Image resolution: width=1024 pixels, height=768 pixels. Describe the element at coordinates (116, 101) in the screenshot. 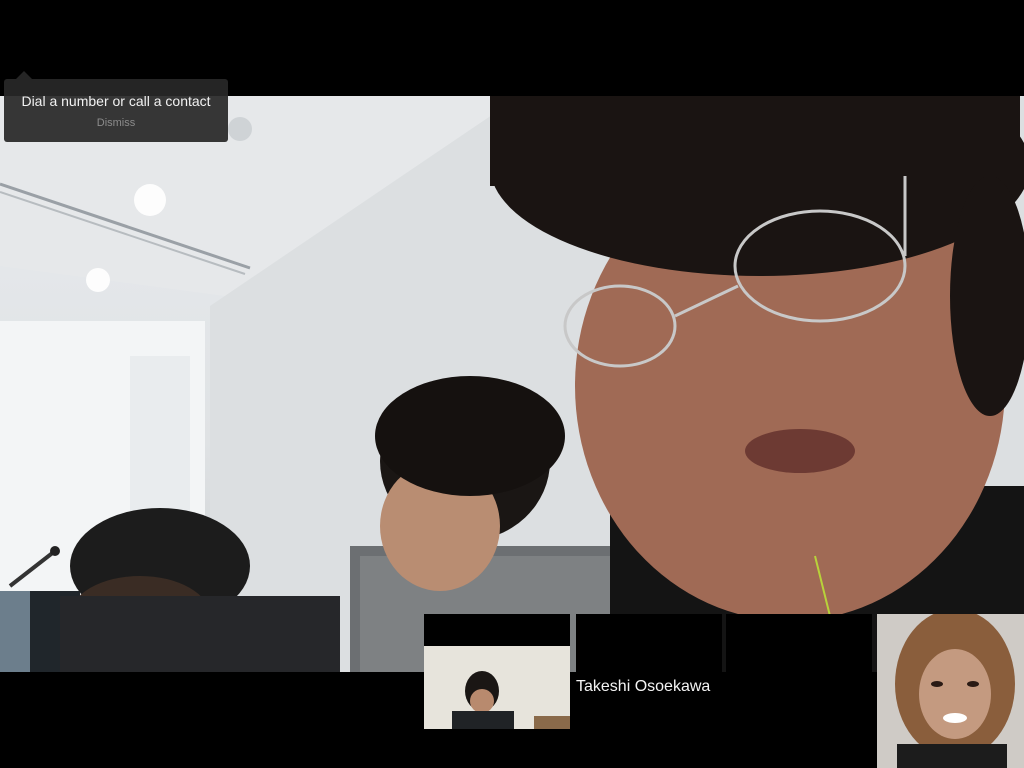

I see `dial-hint-message: Dial a number or call a contact` at that location.